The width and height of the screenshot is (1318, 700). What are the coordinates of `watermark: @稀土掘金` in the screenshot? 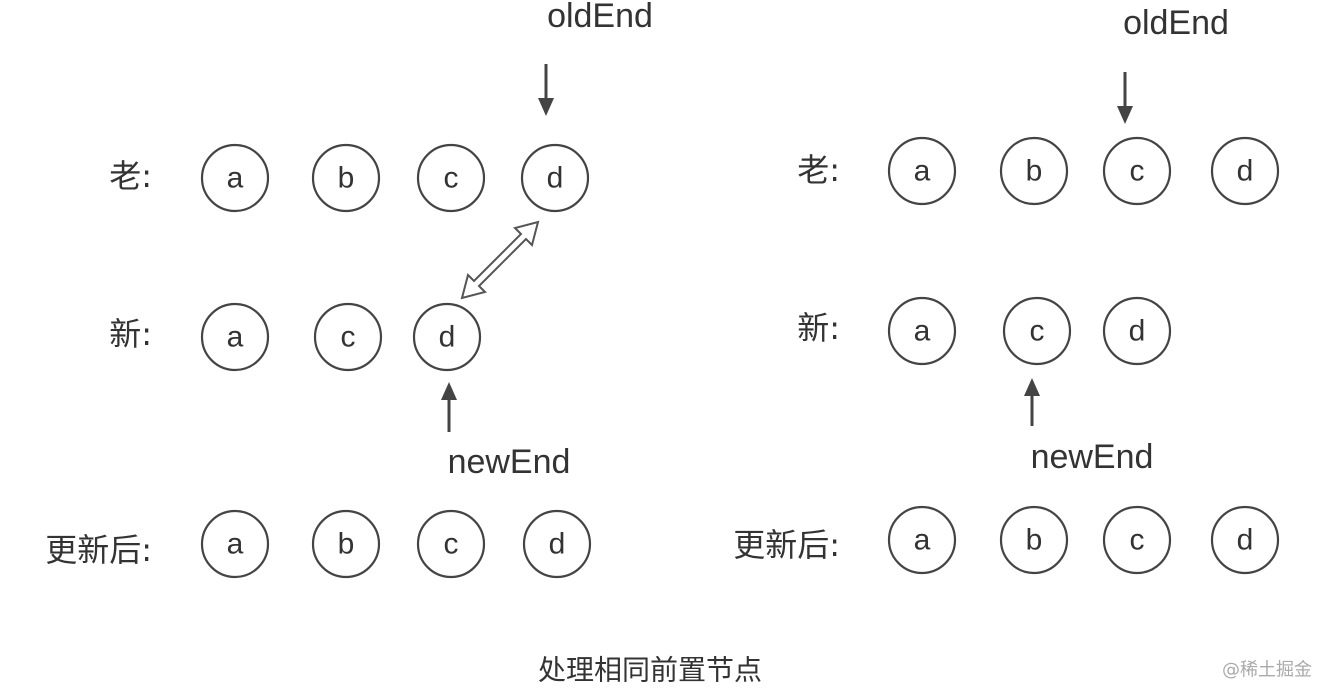 It's located at (1267, 670).